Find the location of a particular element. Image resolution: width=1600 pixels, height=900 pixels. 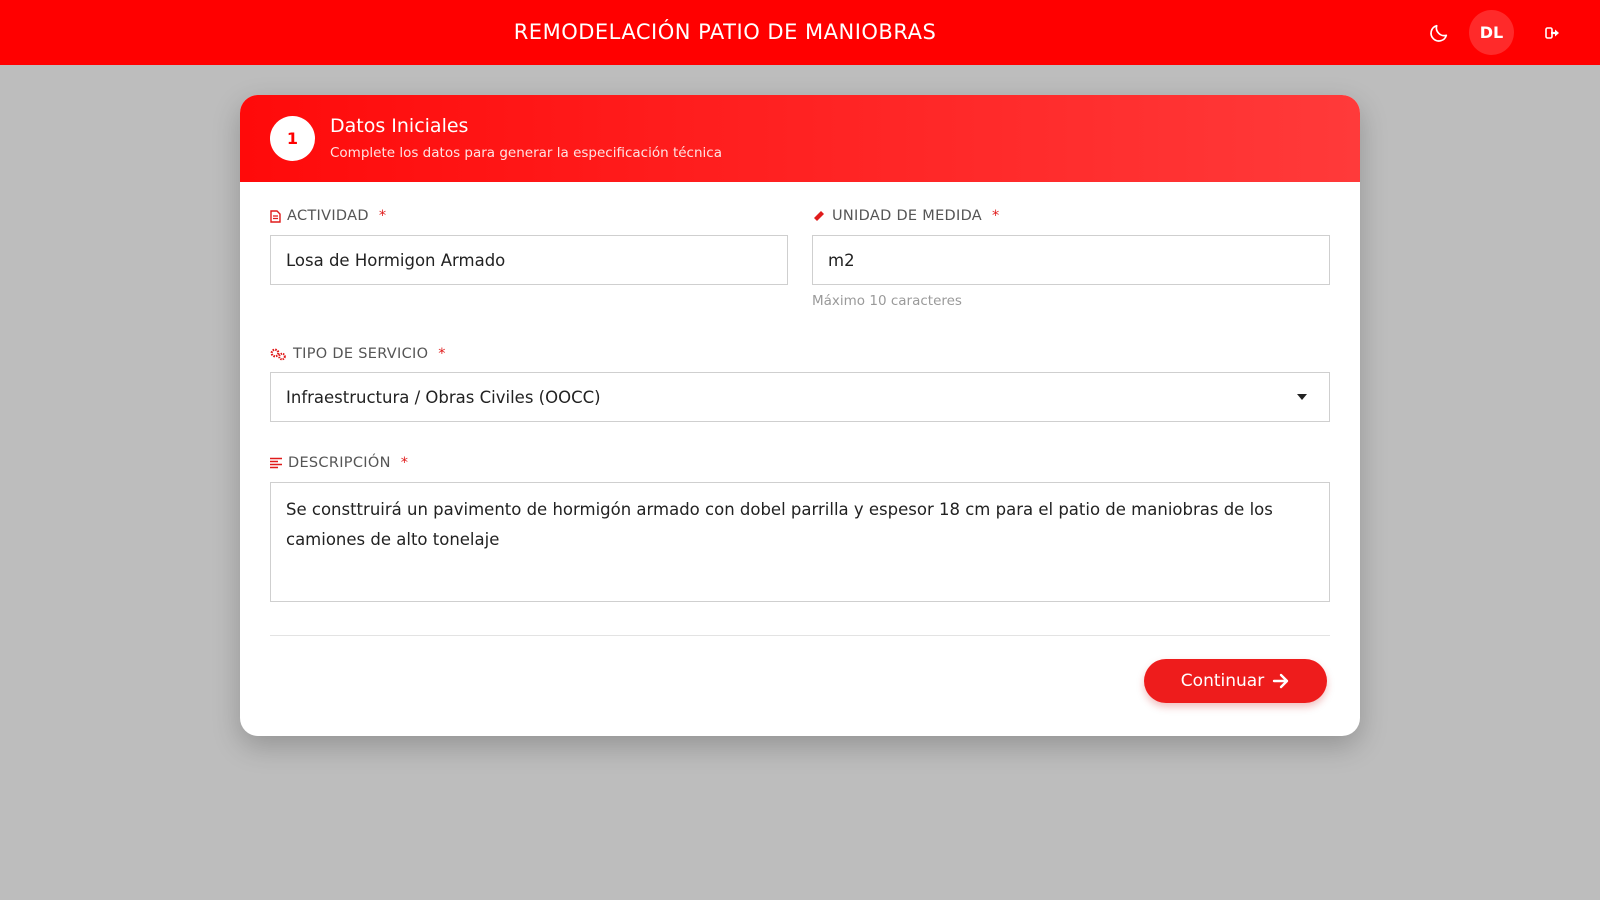

theme-toggle-button is located at coordinates (1439, 33).